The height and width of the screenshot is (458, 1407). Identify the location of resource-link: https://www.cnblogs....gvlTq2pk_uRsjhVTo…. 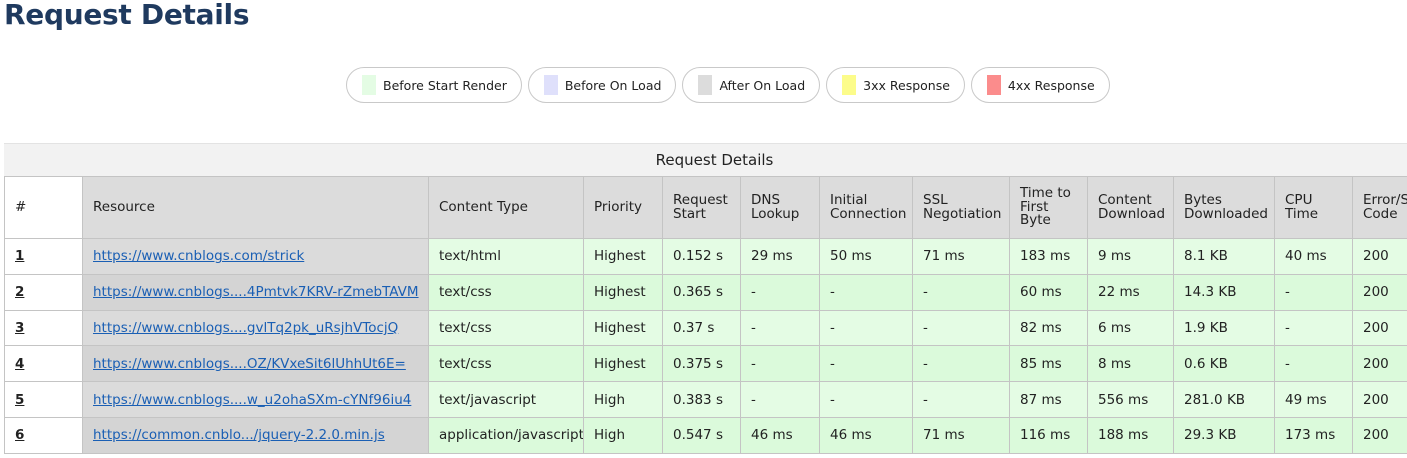
(245, 328).